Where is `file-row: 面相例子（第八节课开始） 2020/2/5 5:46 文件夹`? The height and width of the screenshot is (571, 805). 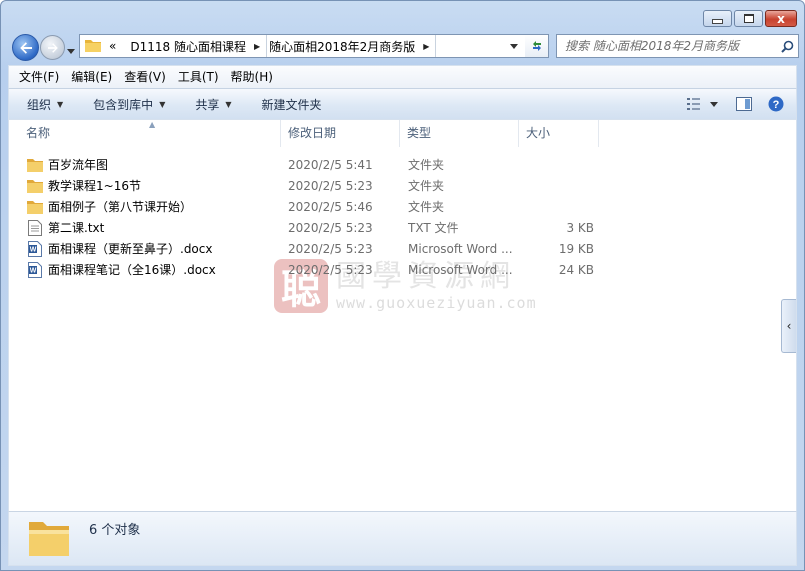
file-row: 面相例子（第八节课开始） 2020/2/5 5:46 文件夹 is located at coordinates (402, 206).